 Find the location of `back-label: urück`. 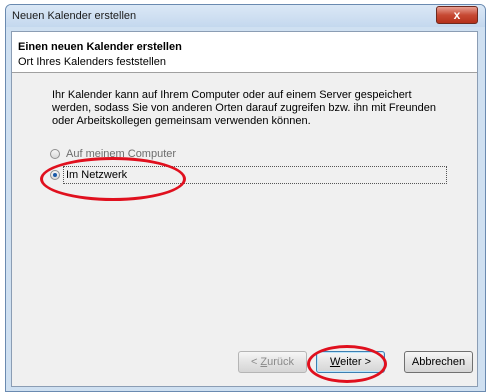

back-label: urück is located at coordinates (281, 362).